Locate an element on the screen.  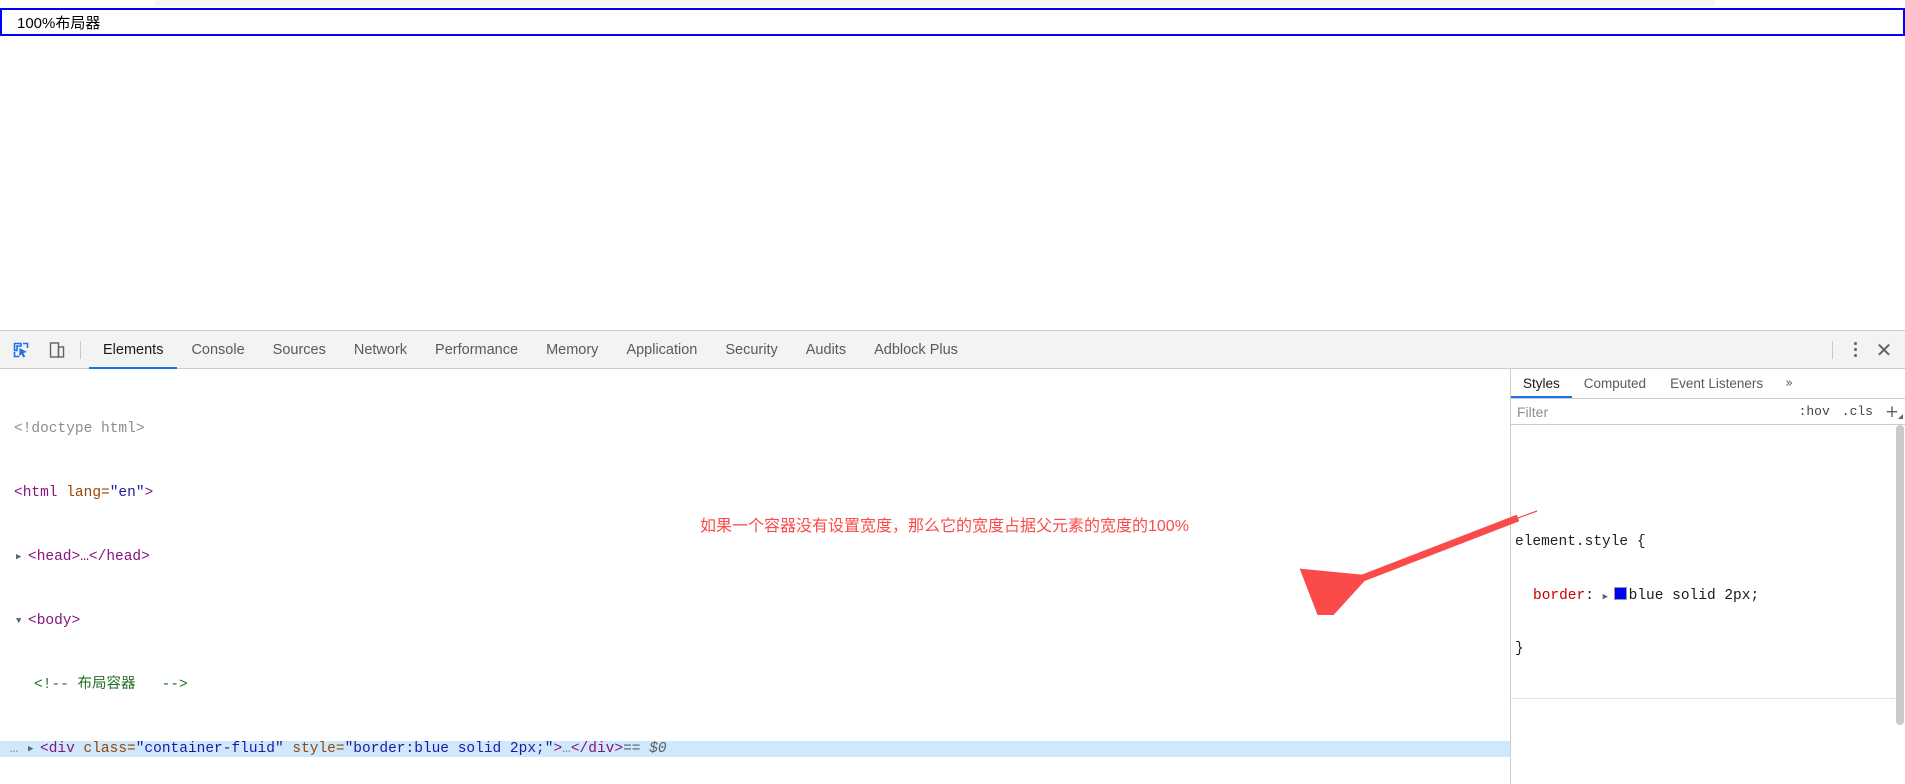
selected-class-value: "container-fluid" is located at coordinates (209, 749).